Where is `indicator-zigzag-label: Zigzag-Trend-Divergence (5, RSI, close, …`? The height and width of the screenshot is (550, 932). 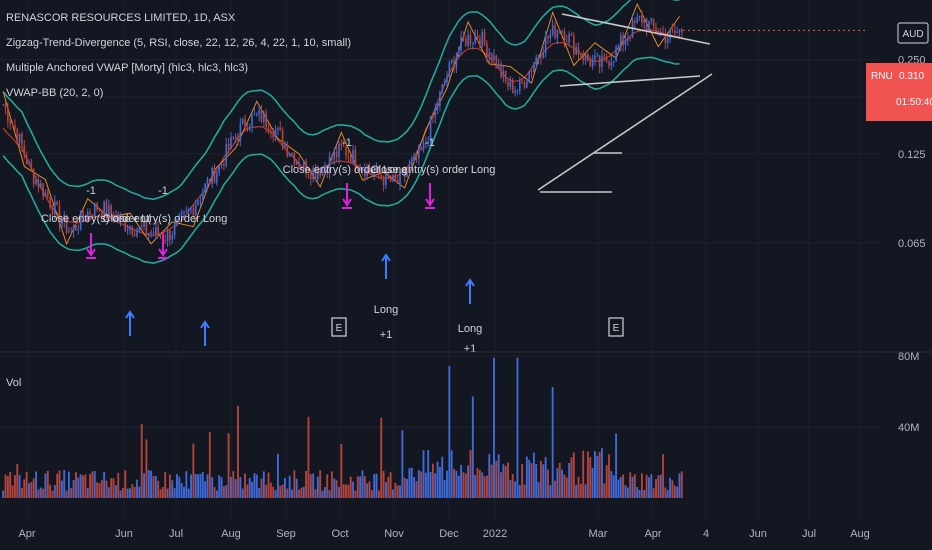
indicator-zigzag-label: Zigzag-Trend-Divergence (5, RSI, close, … is located at coordinates (178, 43).